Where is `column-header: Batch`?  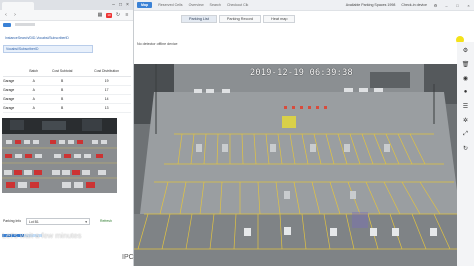 column-header: Batch is located at coordinates (34, 72).